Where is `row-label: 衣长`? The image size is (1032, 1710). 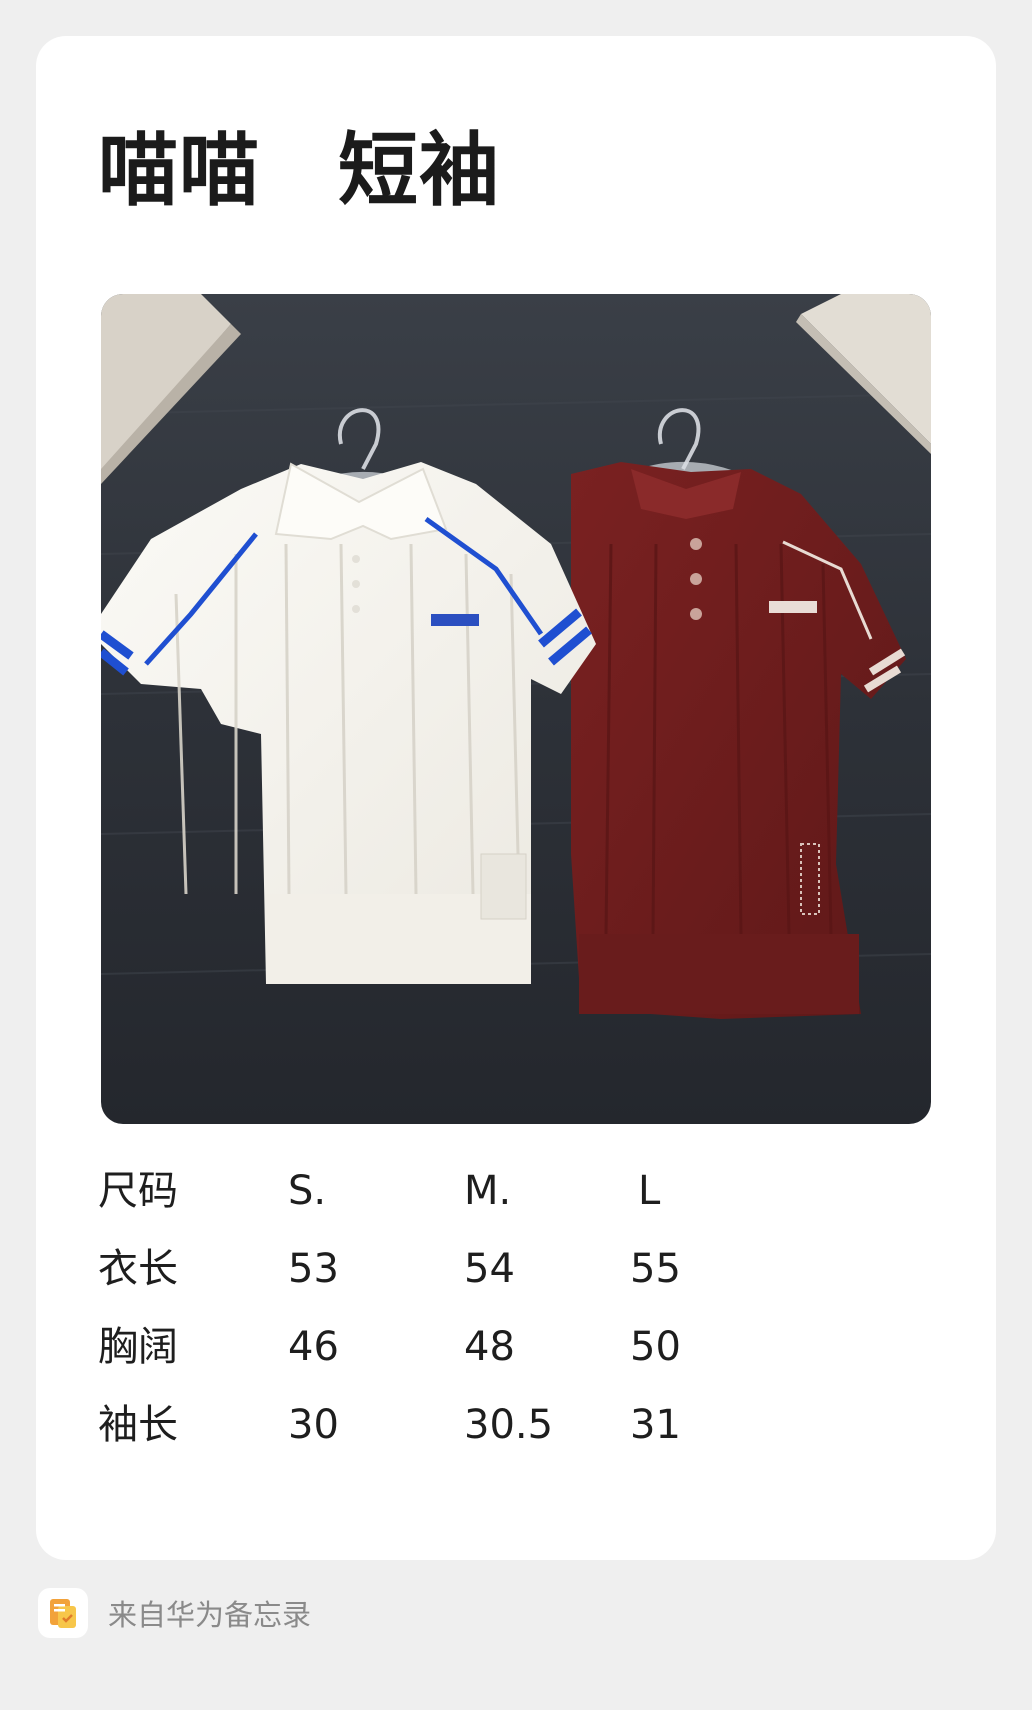
row-label: 衣长 is located at coordinates (138, 1269).